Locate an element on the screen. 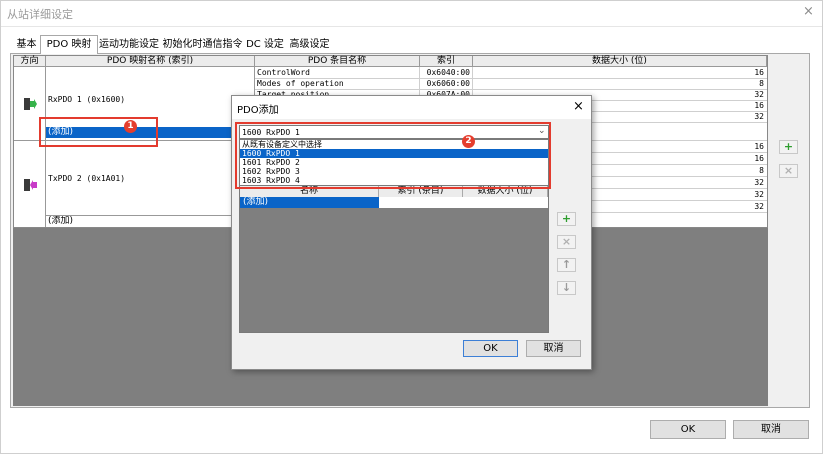 This screenshot has height=454, width=823. window-title: 从站详细设定 is located at coordinates (40, 14).